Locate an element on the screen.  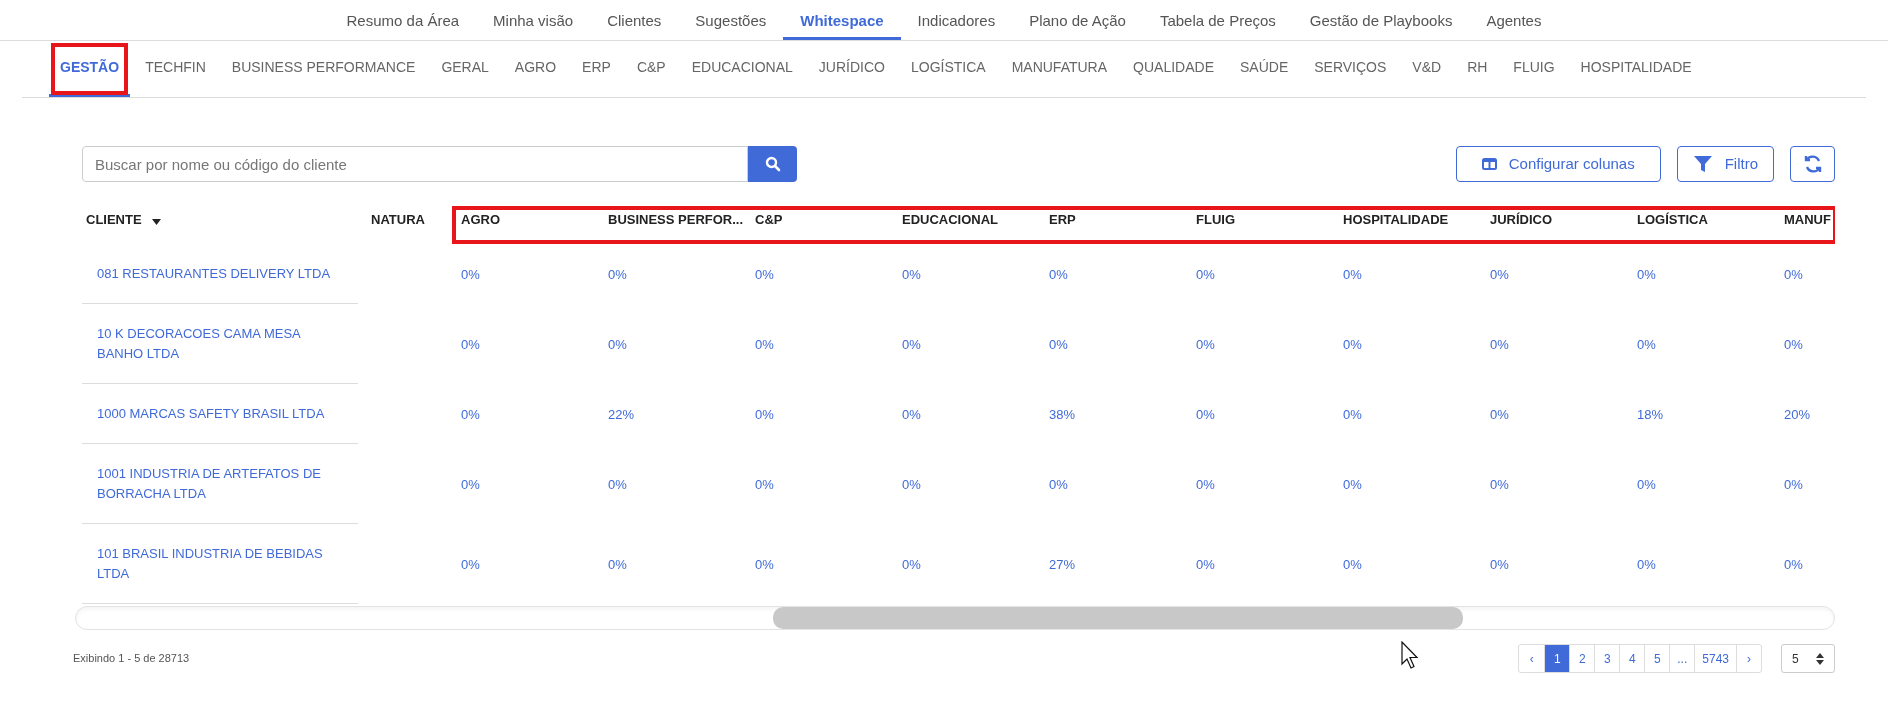
category-tab: V&D is located at coordinates (1427, 69).